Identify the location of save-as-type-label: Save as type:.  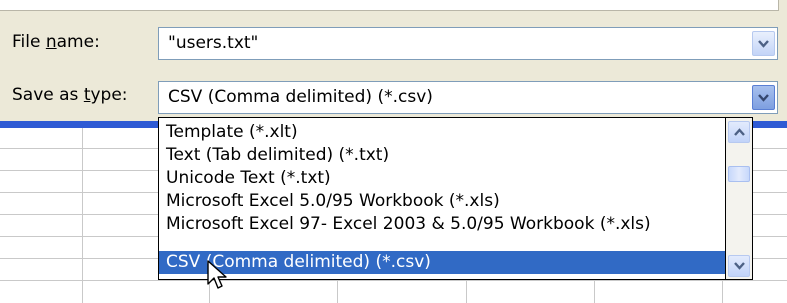
(70, 95).